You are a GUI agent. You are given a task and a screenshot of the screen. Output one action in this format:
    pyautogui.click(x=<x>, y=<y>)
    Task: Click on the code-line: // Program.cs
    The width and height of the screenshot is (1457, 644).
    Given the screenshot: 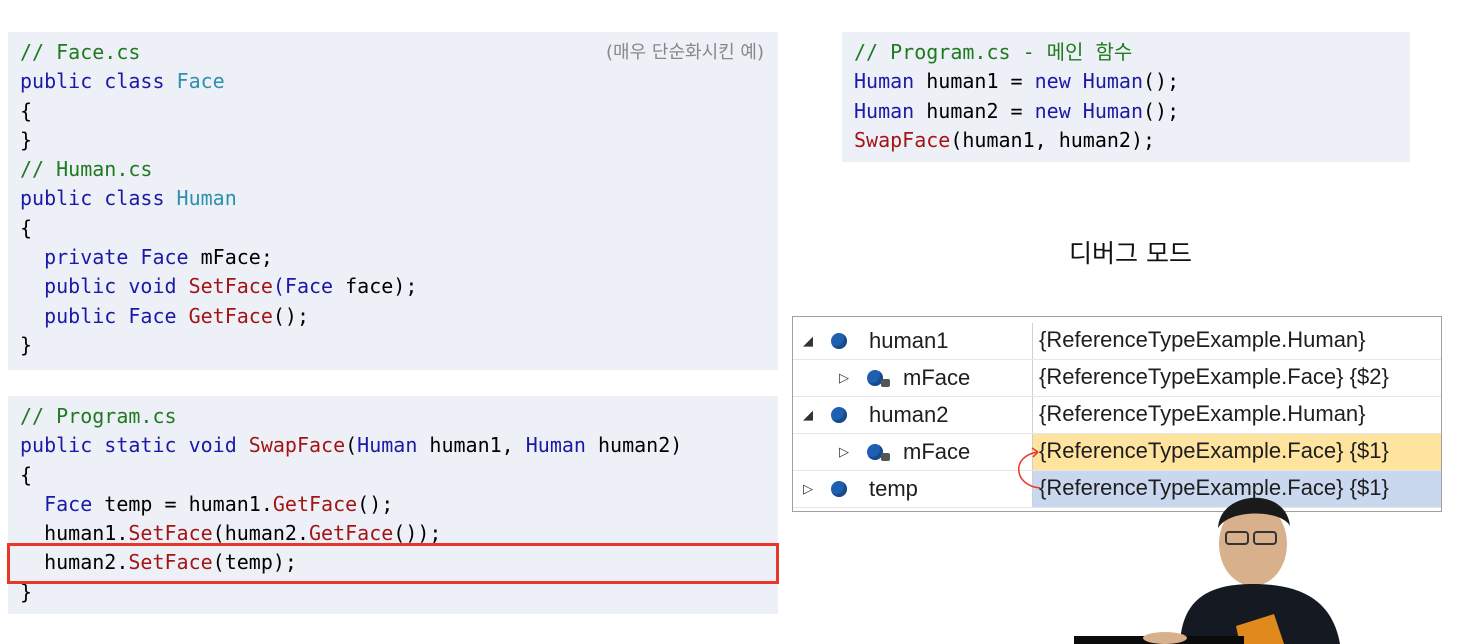 What is the action you would take?
    pyautogui.click(x=399, y=416)
    